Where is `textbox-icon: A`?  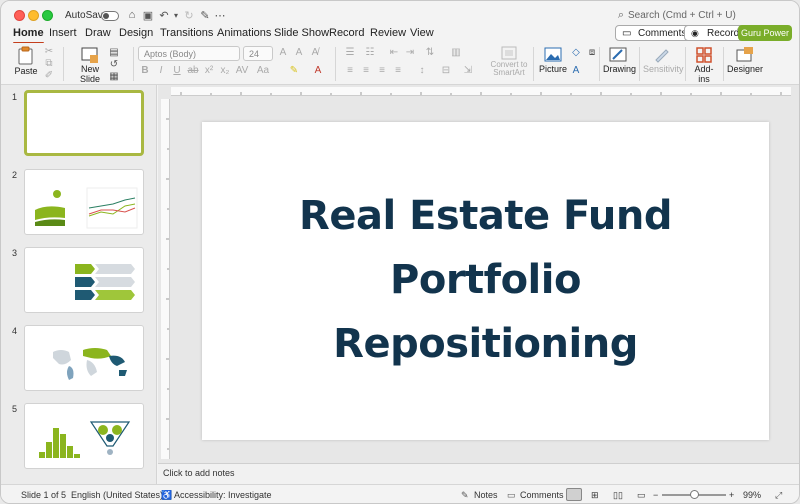
textbox-icon: A is located at coordinates (576, 70).